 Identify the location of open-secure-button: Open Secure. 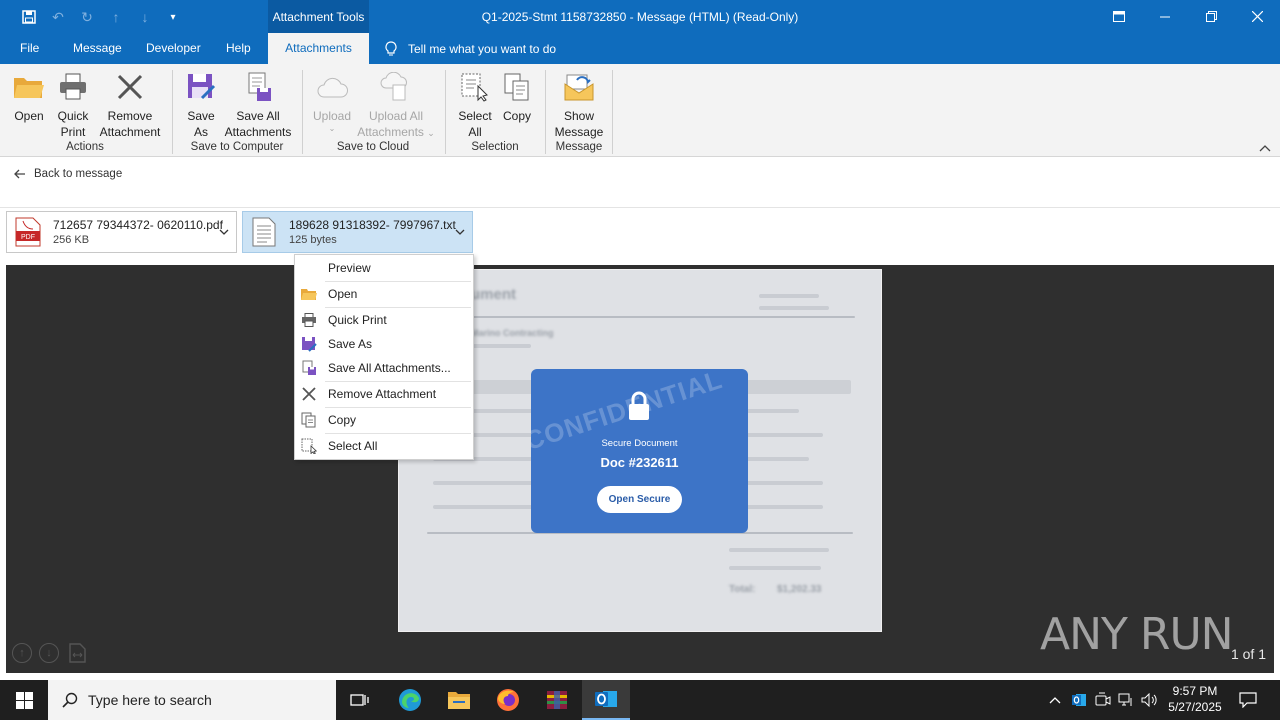
(639, 499).